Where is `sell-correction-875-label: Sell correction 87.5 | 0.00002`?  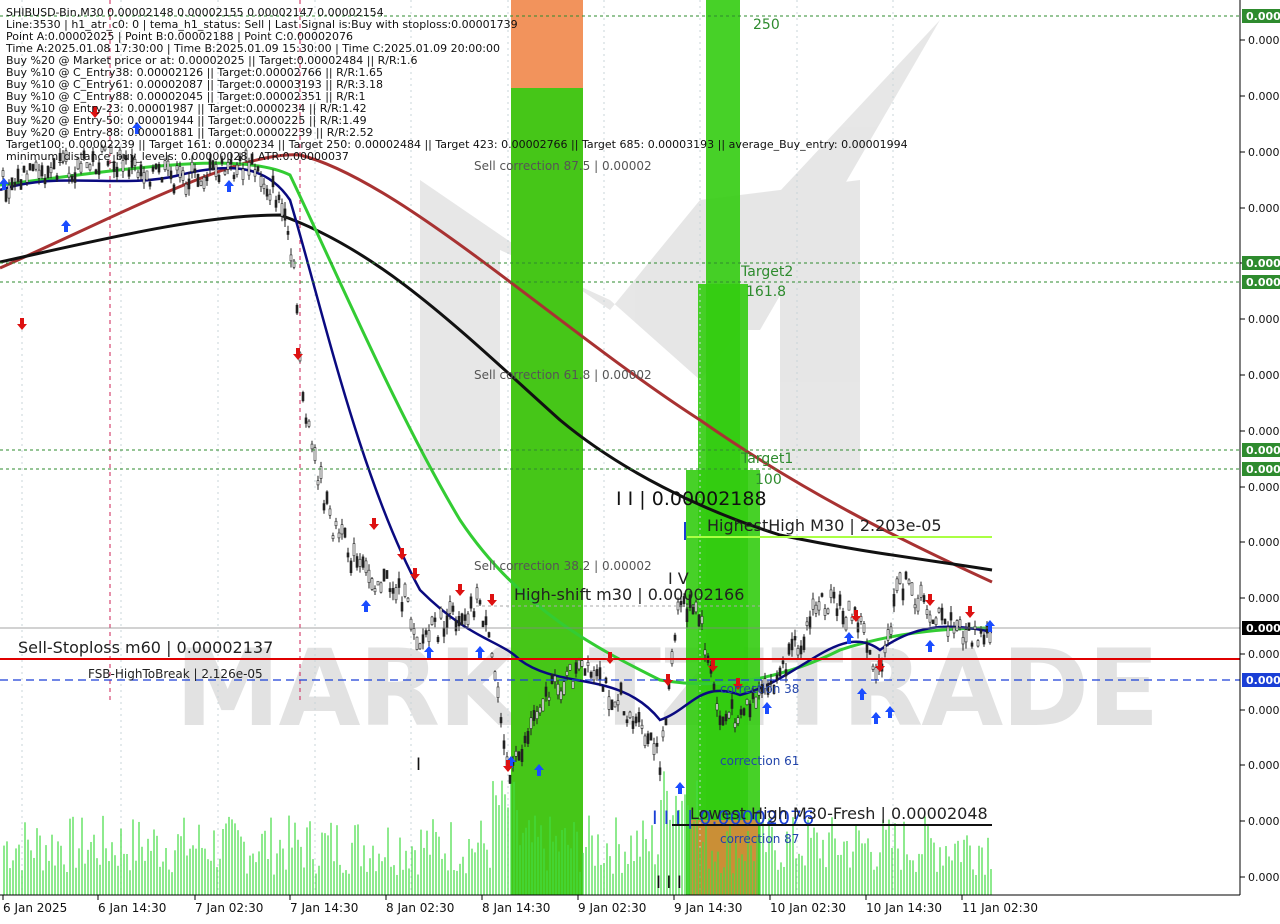 sell-correction-875-label: Sell correction 87.5 | 0.00002 is located at coordinates (563, 166).